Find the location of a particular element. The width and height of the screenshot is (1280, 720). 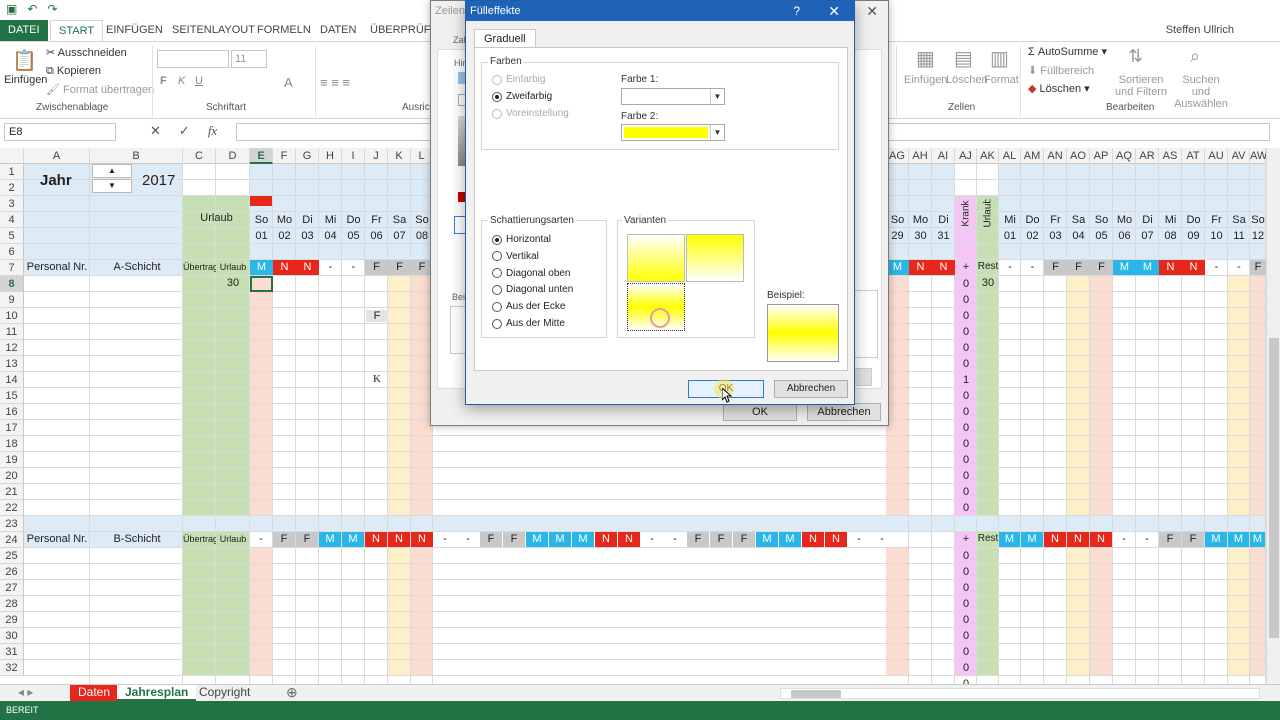

clear-button: ◆ Löschen ▾ is located at coordinates (1059, 88).